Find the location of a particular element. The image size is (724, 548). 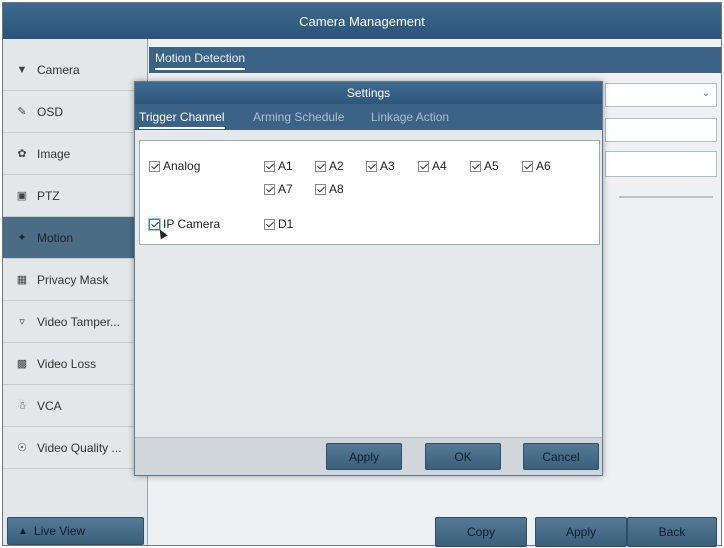

sidebar-item-label: Video Loss is located at coordinates (67, 363).